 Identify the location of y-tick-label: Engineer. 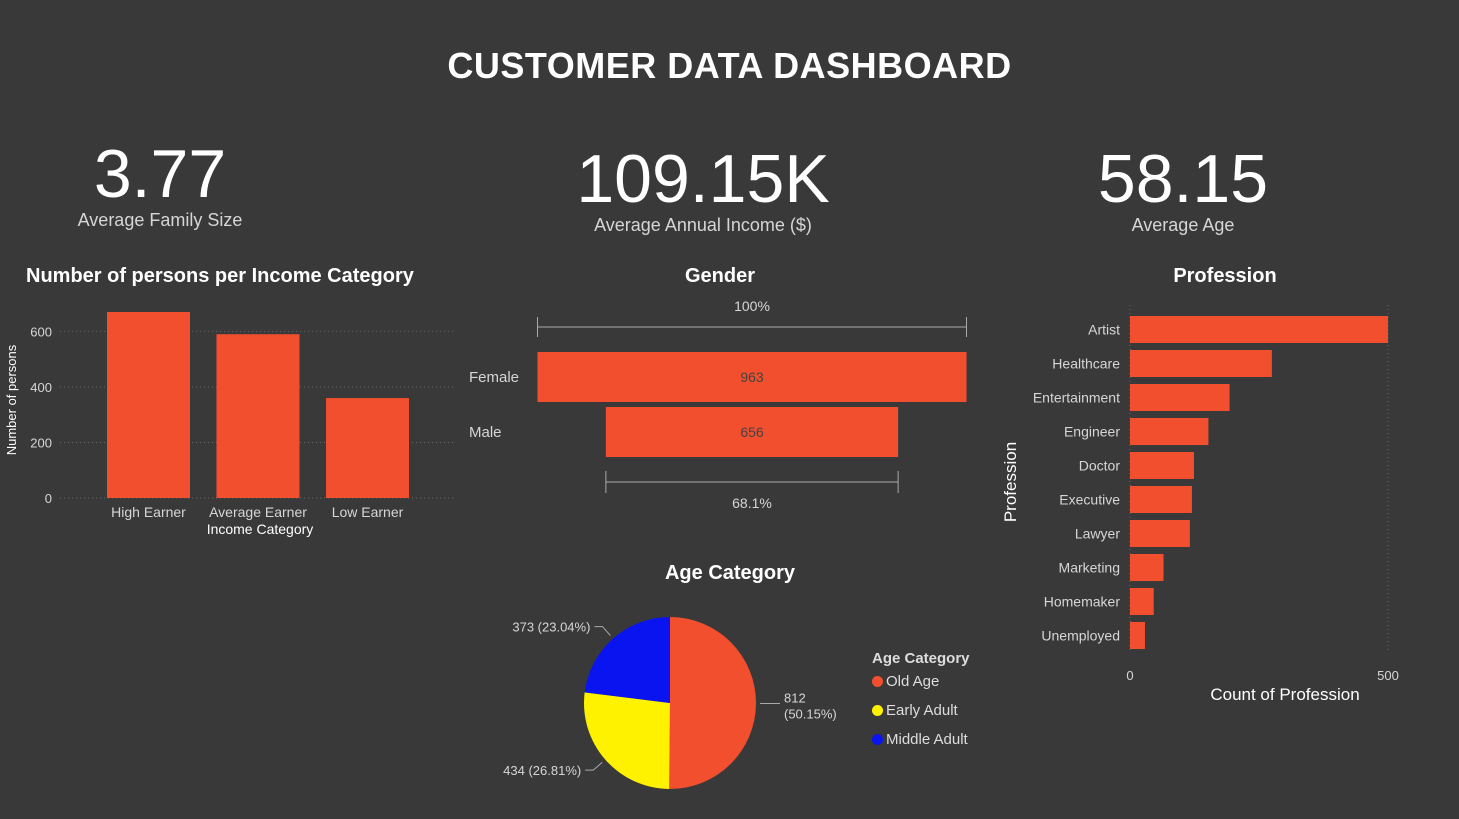
(1092, 432).